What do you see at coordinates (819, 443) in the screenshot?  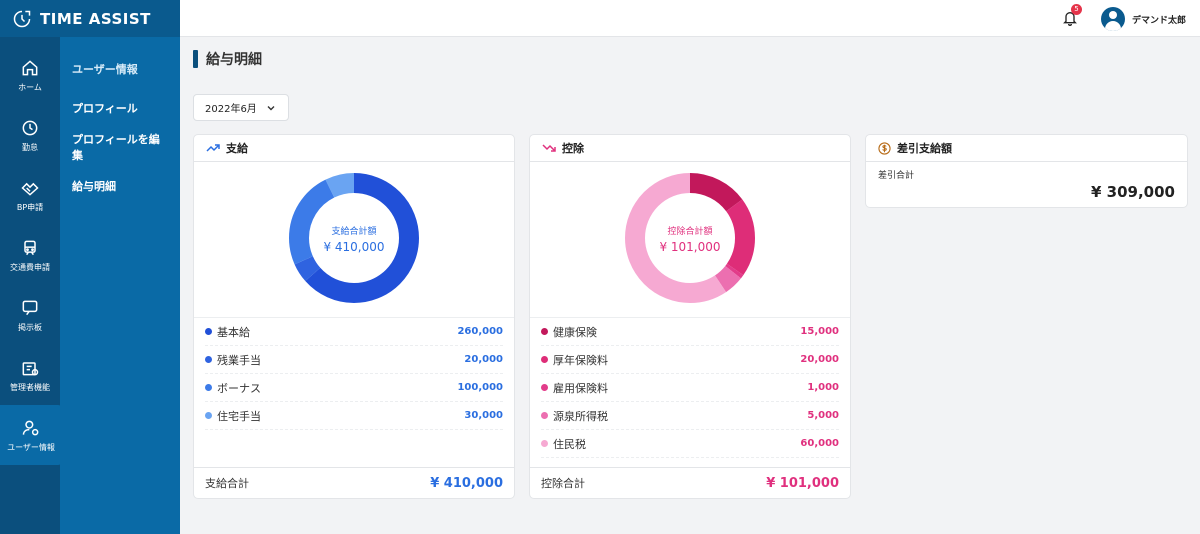 I see `item-amount: 60,000` at bounding box center [819, 443].